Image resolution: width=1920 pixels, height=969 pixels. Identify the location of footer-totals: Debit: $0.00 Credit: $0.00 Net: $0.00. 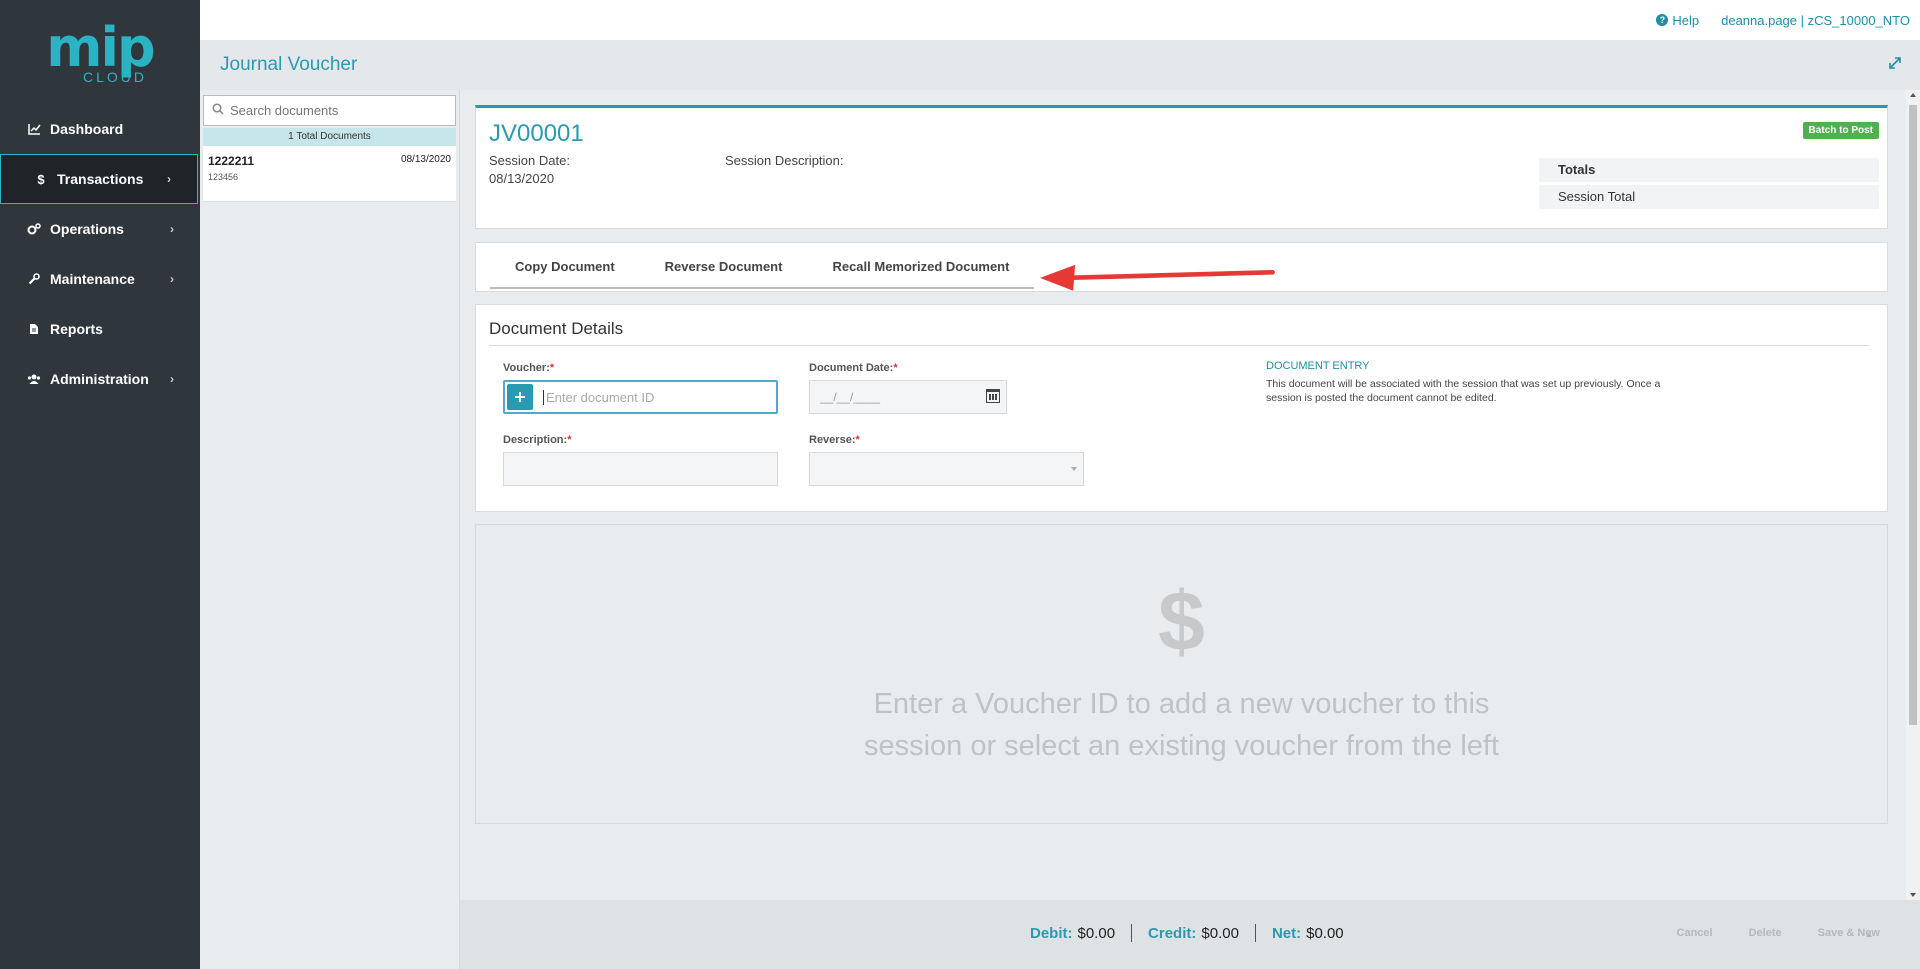
(1187, 933).